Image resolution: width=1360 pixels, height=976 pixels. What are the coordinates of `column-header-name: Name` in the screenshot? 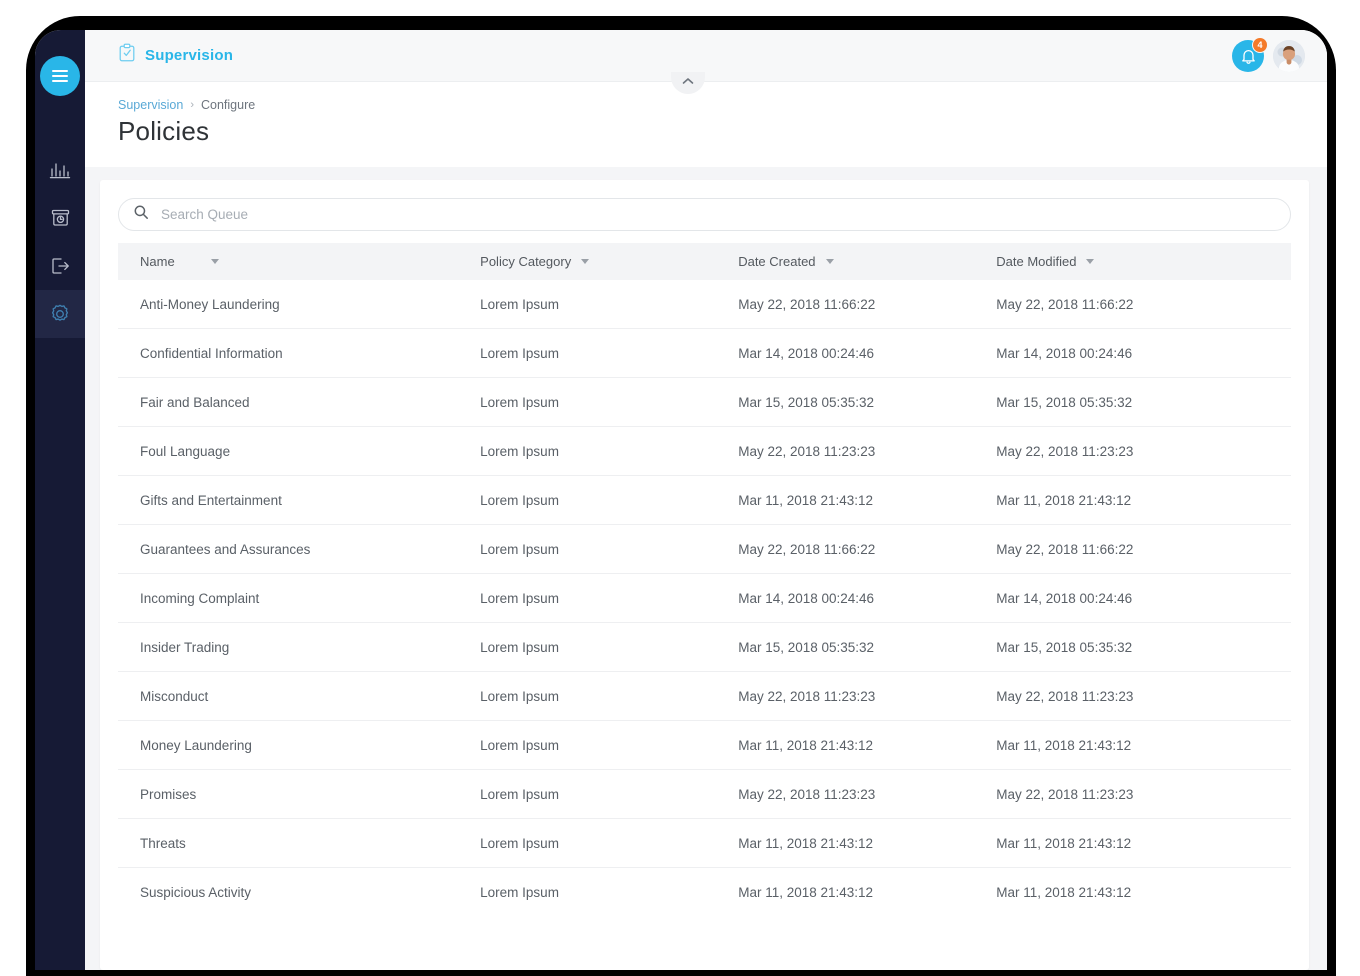 It's located at (288, 261).